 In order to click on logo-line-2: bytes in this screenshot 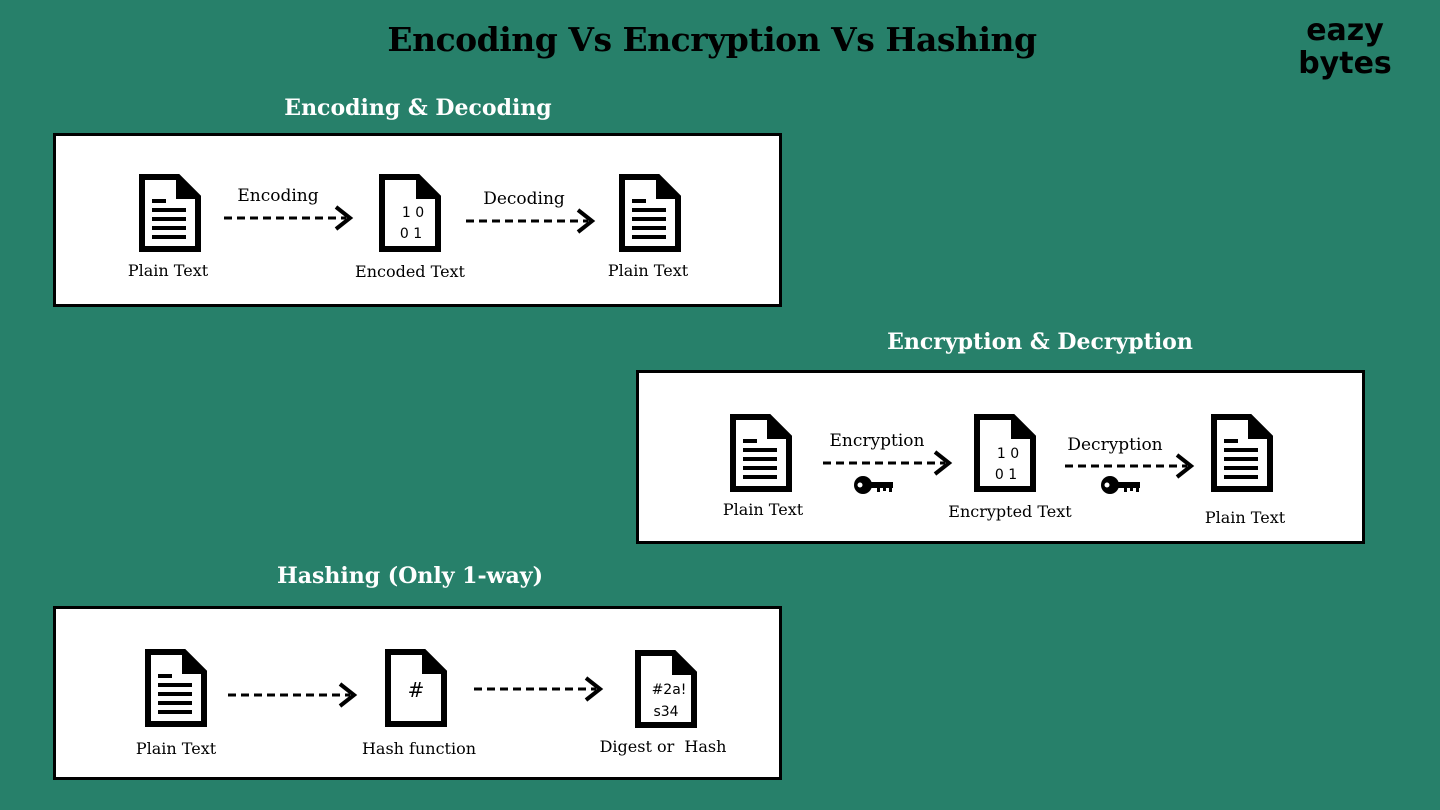, I will do `click(1345, 63)`.